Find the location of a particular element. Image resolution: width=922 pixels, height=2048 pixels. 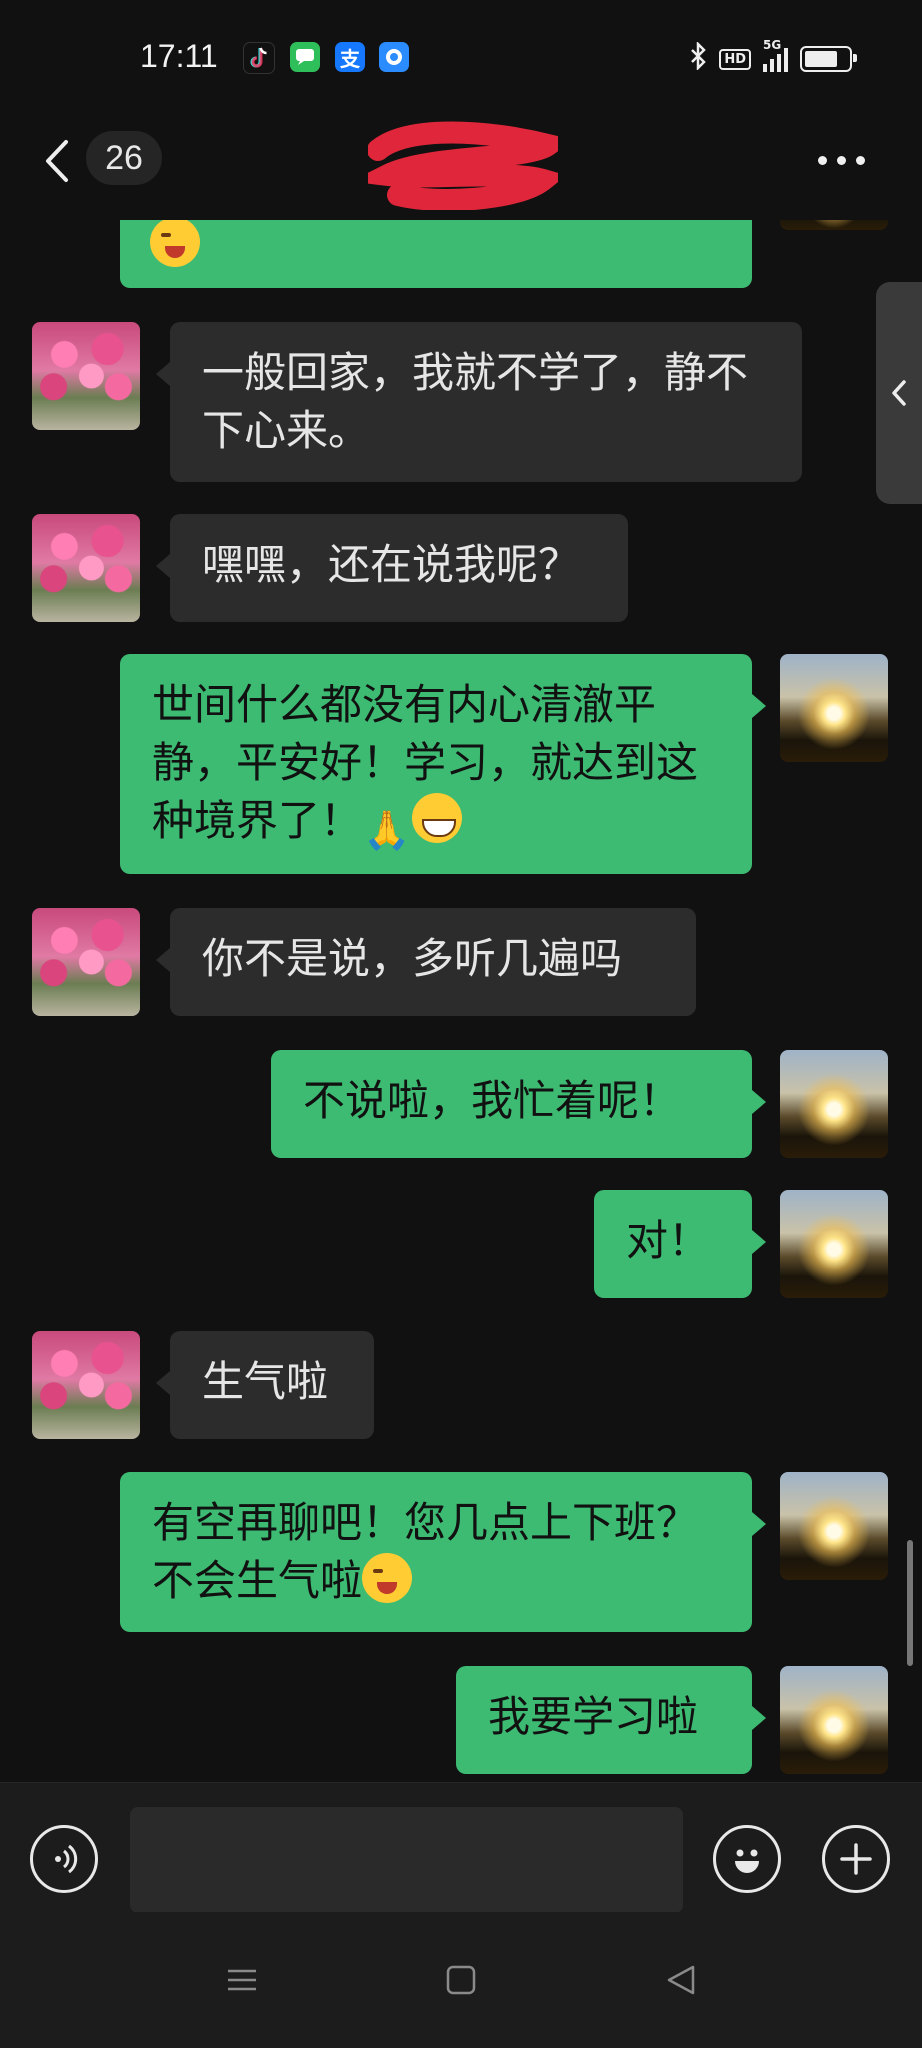

back-button is located at coordinates (58, 161).